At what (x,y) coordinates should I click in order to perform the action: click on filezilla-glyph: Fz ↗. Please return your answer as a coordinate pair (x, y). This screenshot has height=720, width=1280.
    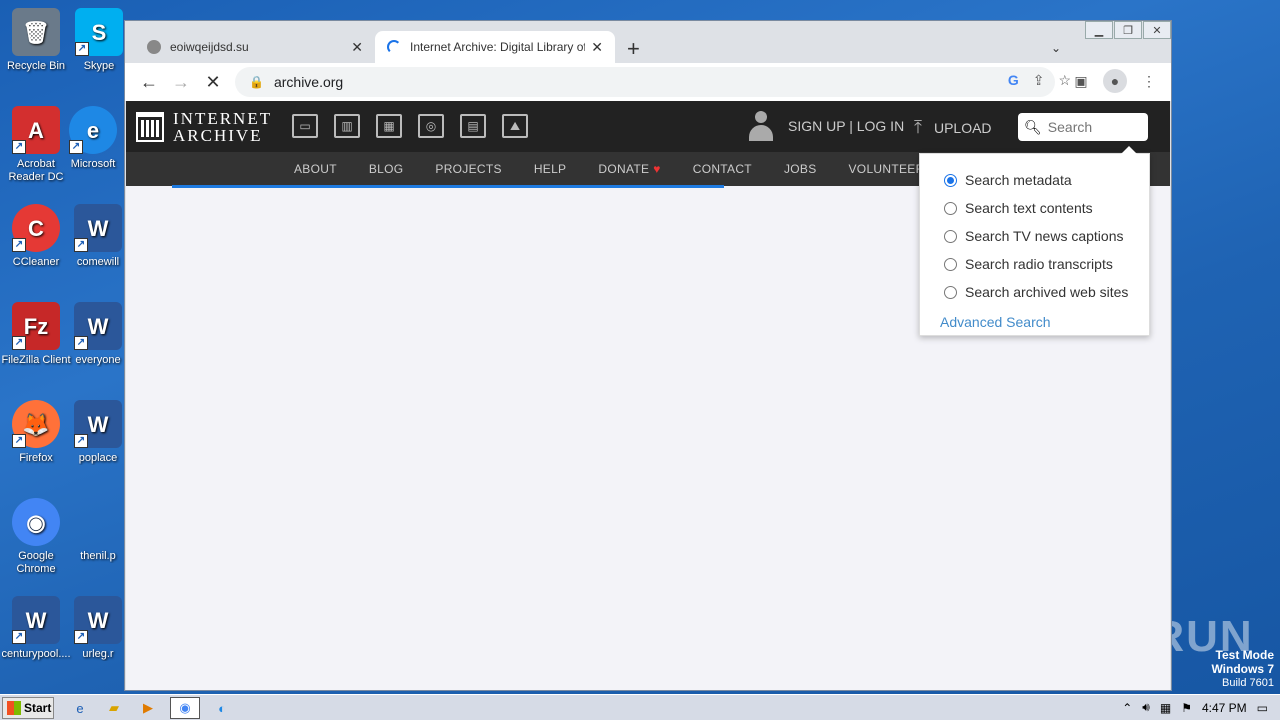
    Looking at the image, I should click on (36, 326).